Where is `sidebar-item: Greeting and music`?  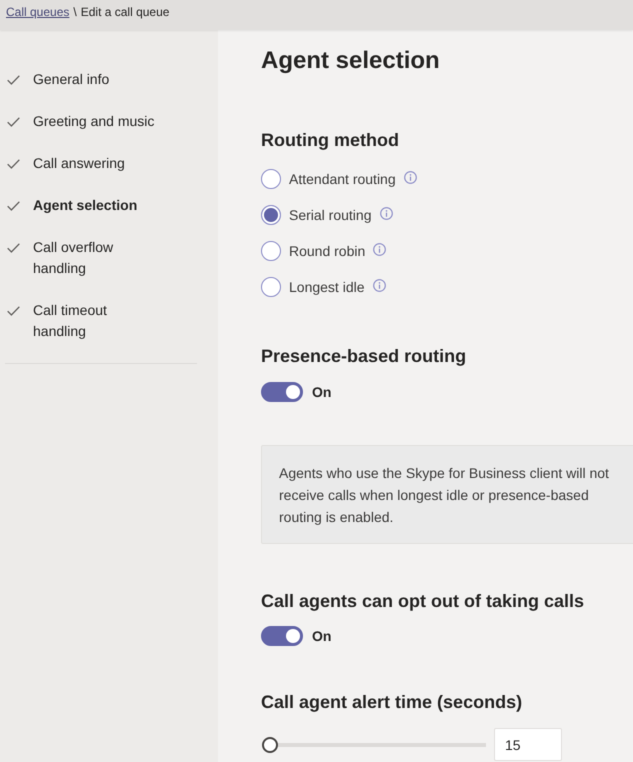 sidebar-item: Greeting and music is located at coordinates (109, 121).